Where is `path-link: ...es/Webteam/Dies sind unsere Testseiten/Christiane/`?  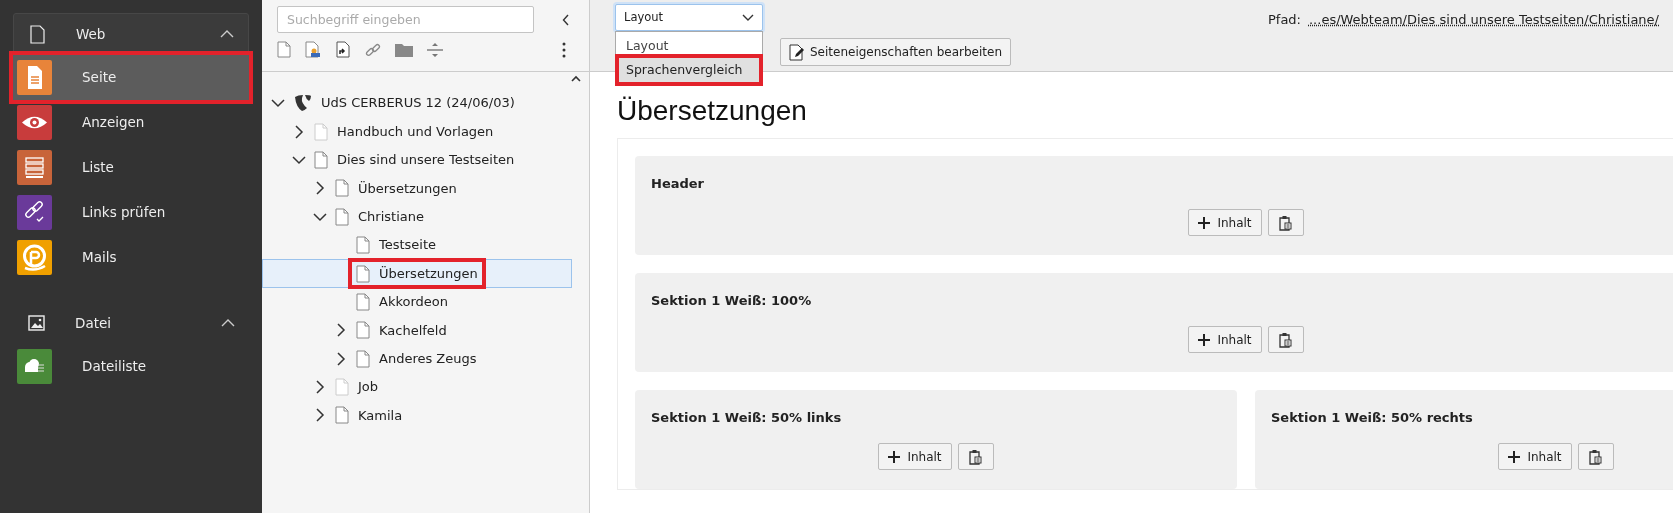
path-link: ...es/Webteam/Dies sind unsere Testseiten/Christiane/ is located at coordinates (1484, 20).